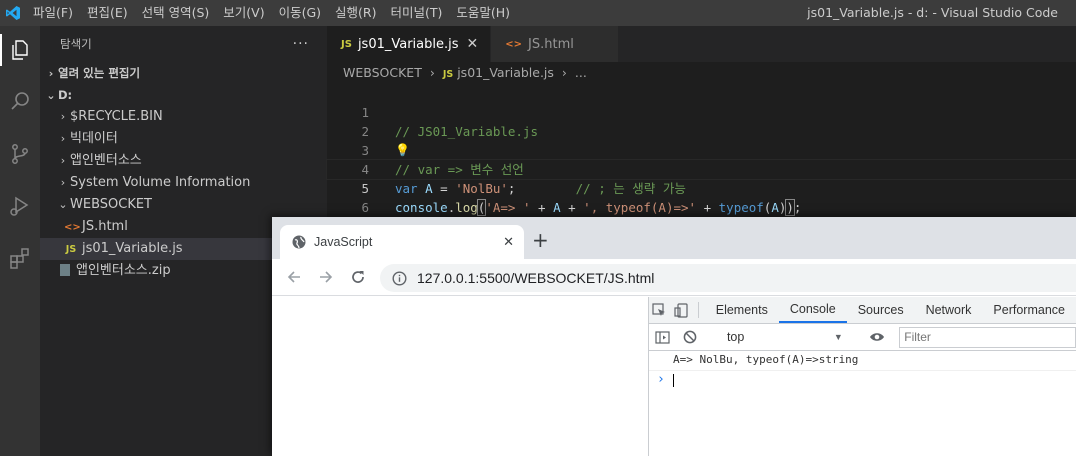  What do you see at coordinates (460, 376) in the screenshot?
I see `page-viewport` at bounding box center [460, 376].